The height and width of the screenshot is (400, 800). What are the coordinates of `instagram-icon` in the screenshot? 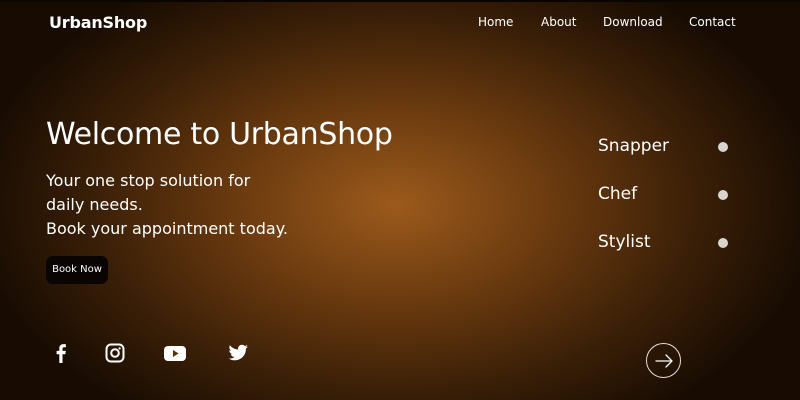 It's located at (115, 353).